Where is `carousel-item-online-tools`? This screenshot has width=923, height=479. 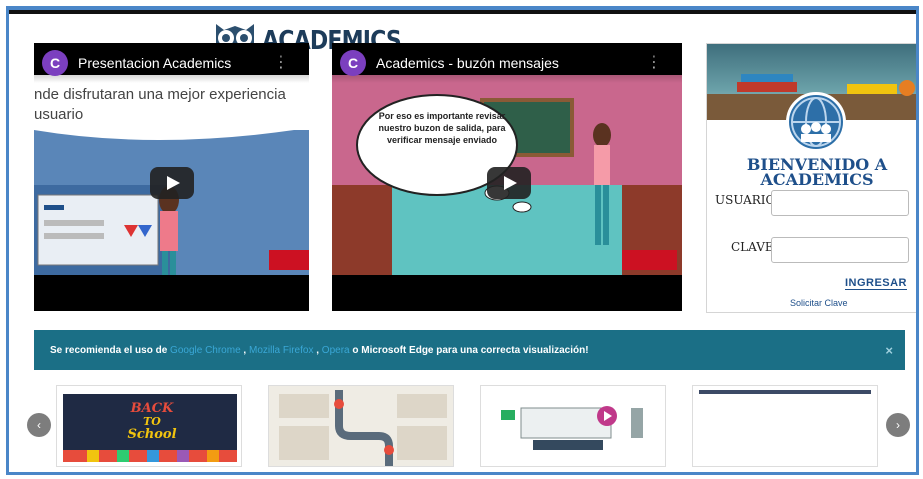 carousel-item-online-tools is located at coordinates (573, 426).